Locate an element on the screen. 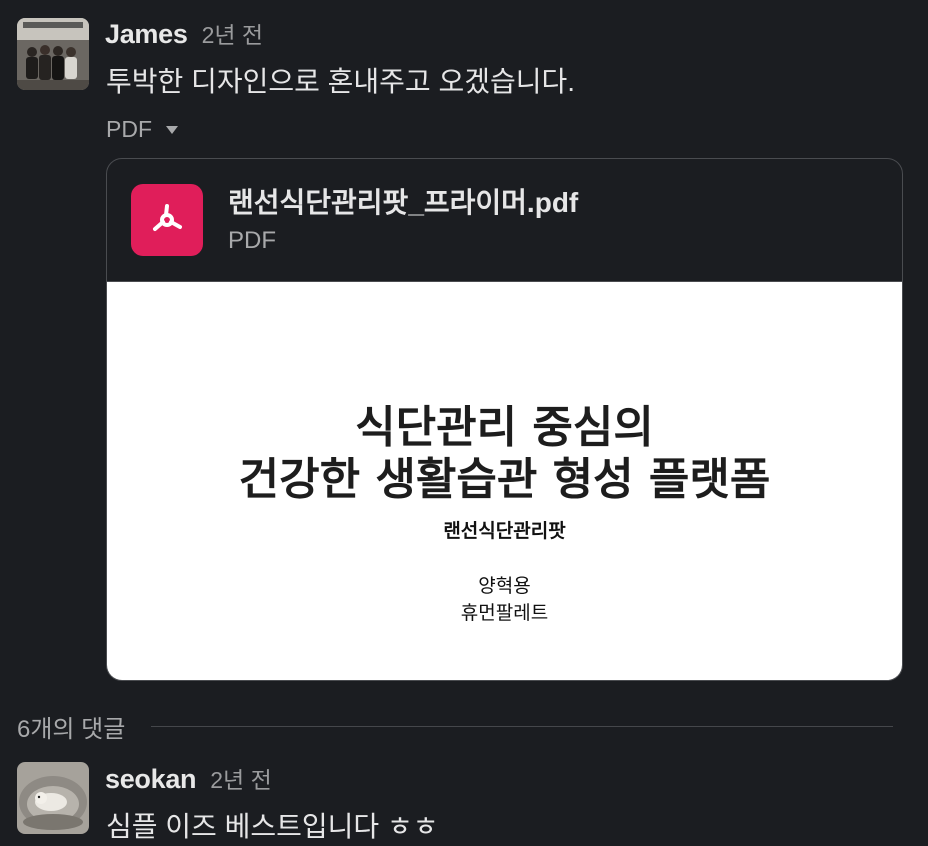 The width and height of the screenshot is (928, 846). file-type: PDF is located at coordinates (252, 240).